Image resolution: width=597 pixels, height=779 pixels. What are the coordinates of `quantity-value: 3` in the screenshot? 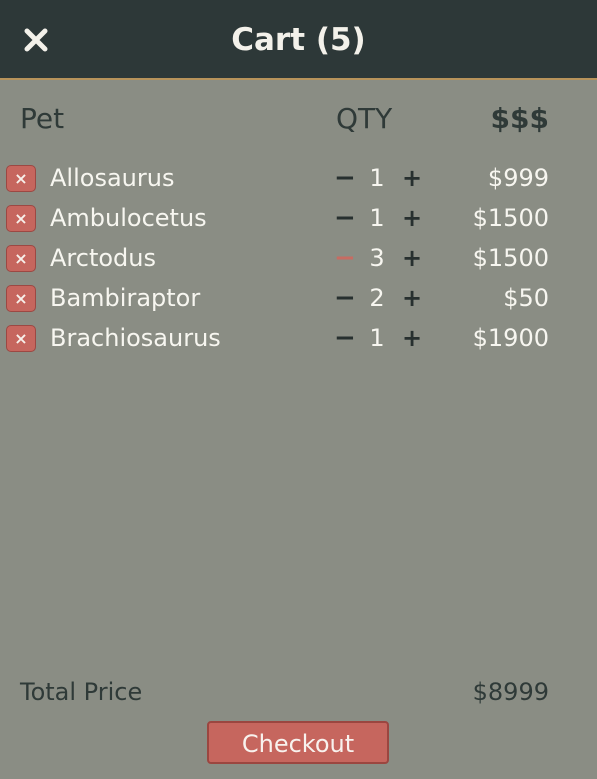 It's located at (377, 258).